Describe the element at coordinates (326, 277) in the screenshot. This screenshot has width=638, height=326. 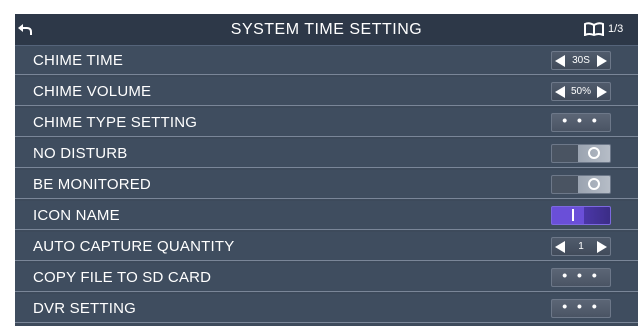
I see `setting-row-copy-file: COPY FILE TO SD CARD • • •` at that location.